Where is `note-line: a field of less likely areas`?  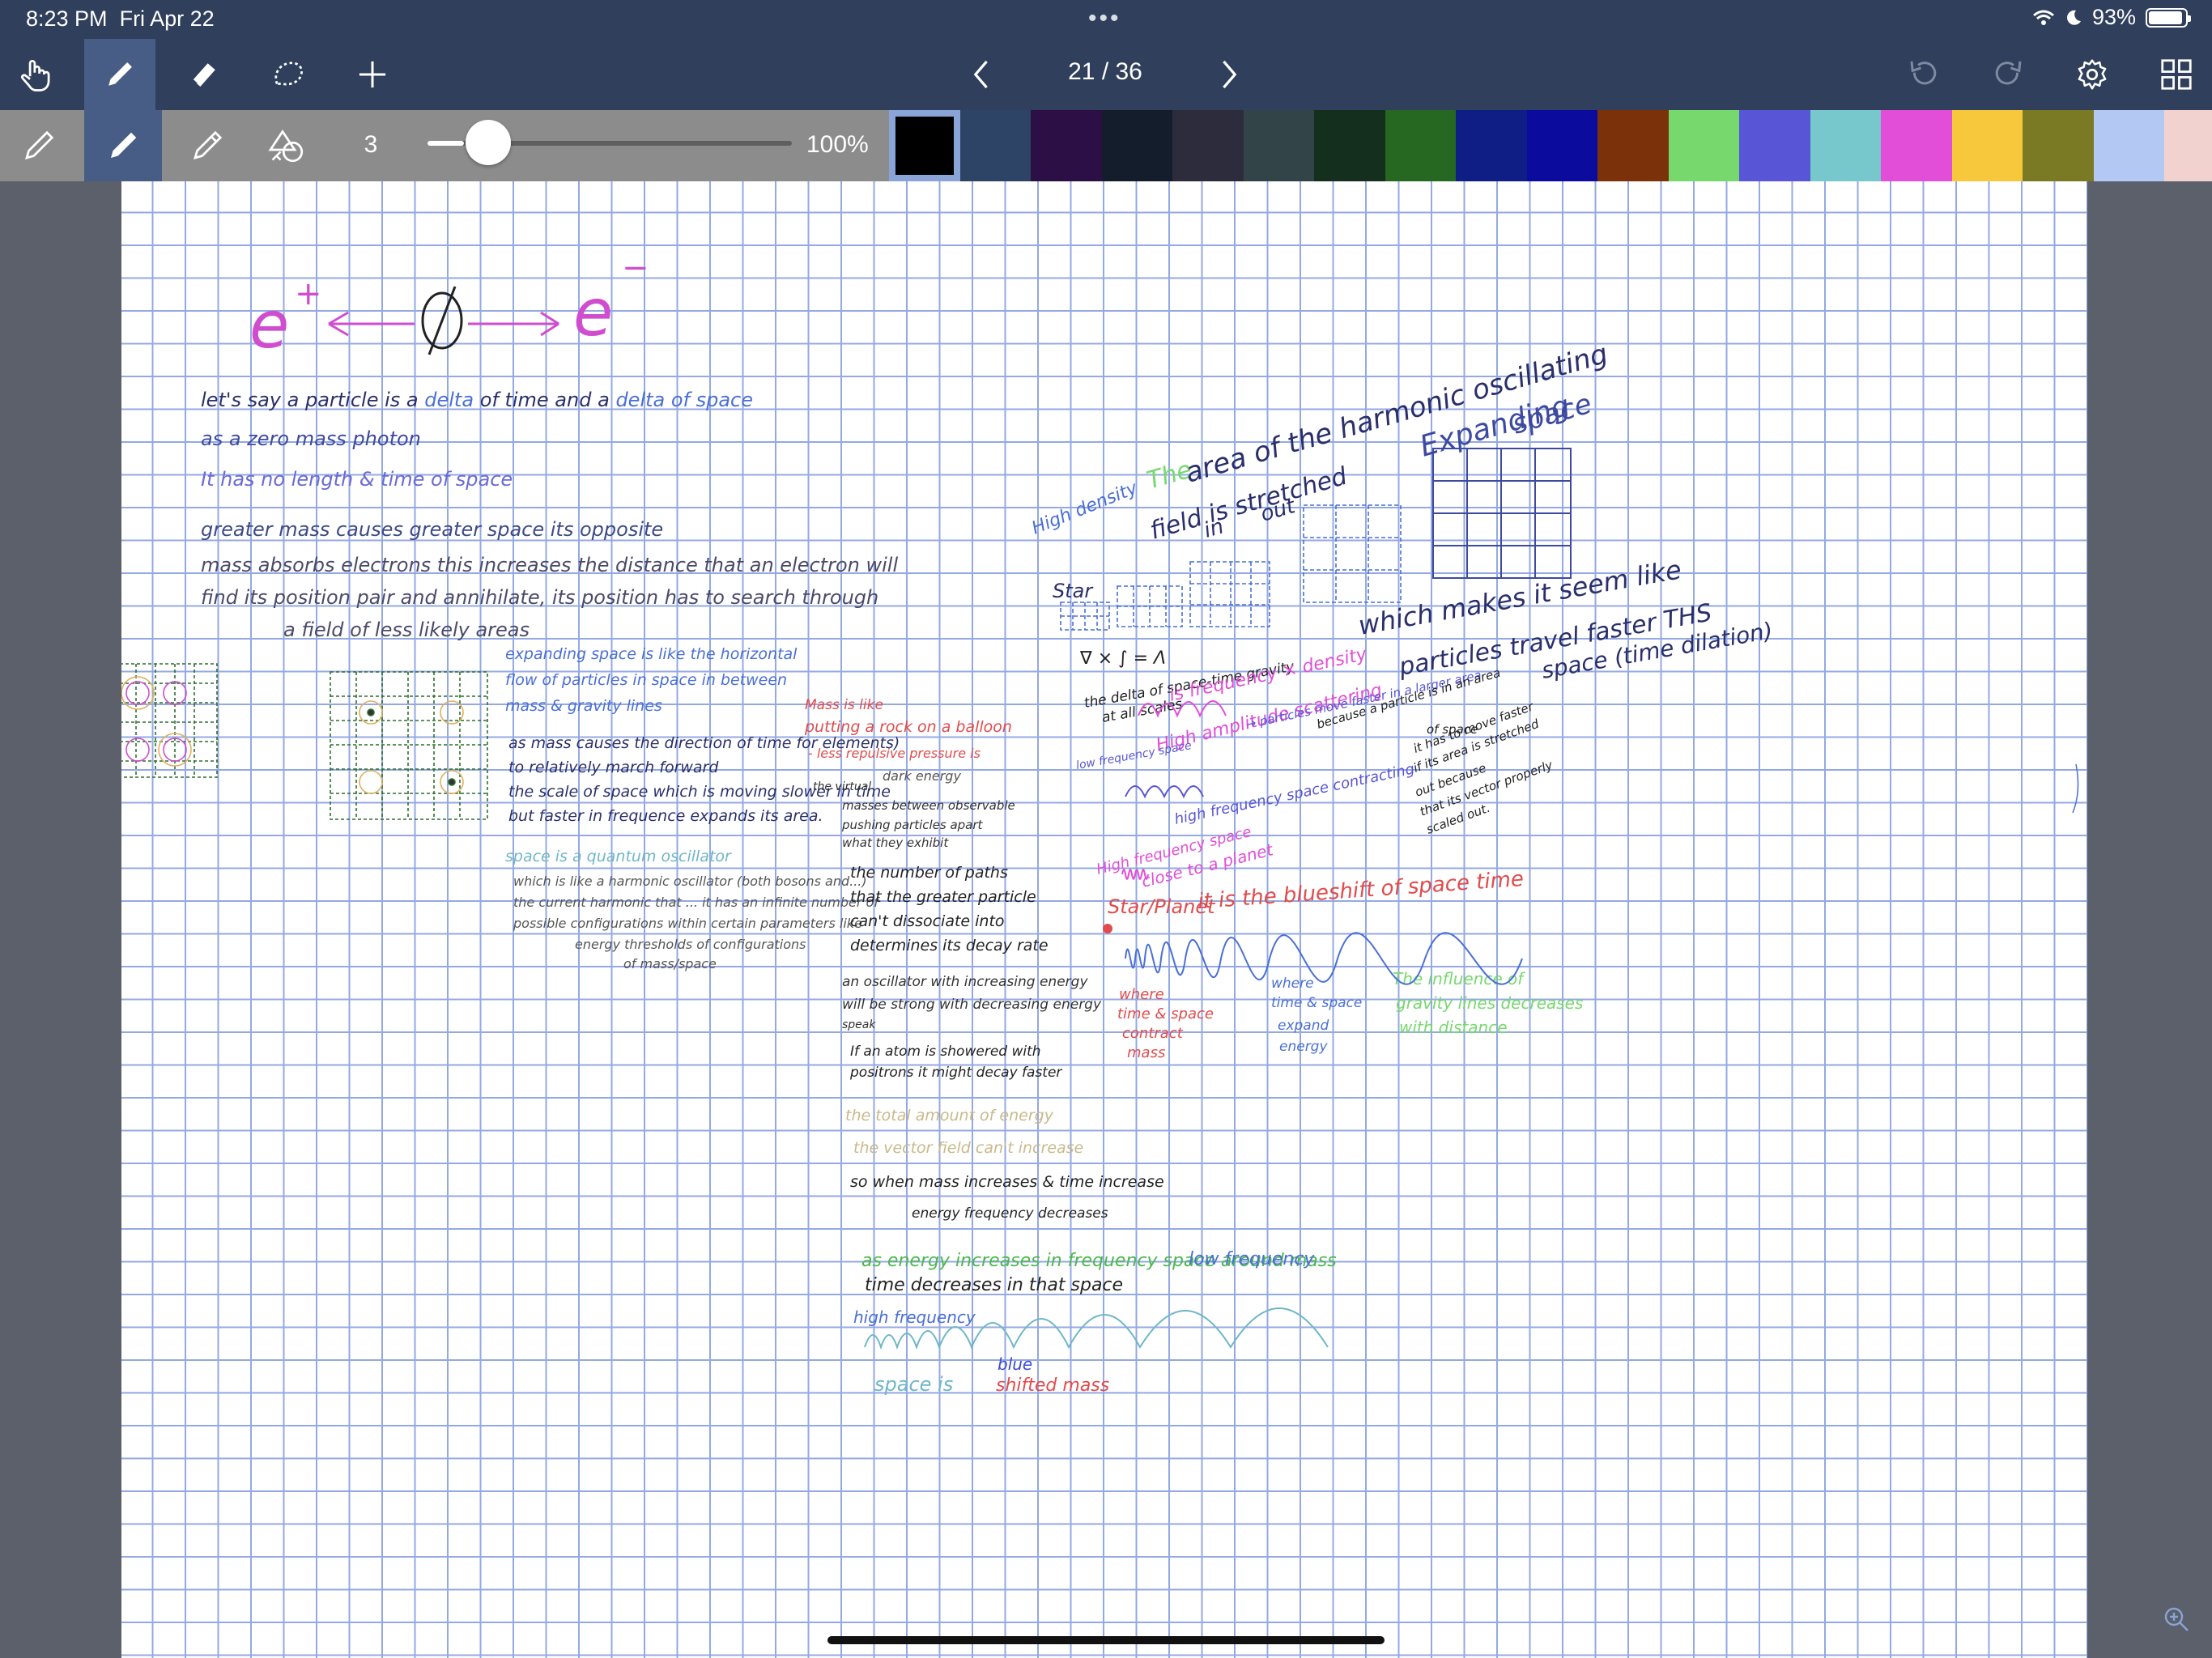 note-line: a field of less likely areas is located at coordinates (406, 630).